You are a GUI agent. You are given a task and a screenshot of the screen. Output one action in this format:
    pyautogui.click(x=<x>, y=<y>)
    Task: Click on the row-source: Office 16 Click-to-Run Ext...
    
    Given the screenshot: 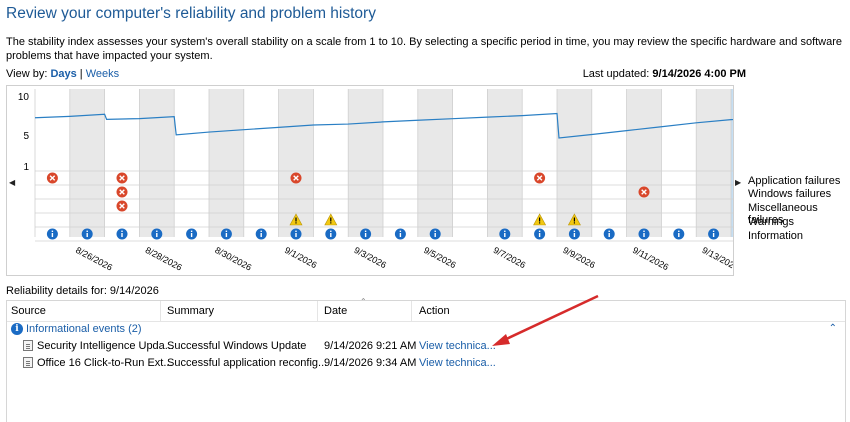 What is the action you would take?
    pyautogui.click(x=105, y=363)
    